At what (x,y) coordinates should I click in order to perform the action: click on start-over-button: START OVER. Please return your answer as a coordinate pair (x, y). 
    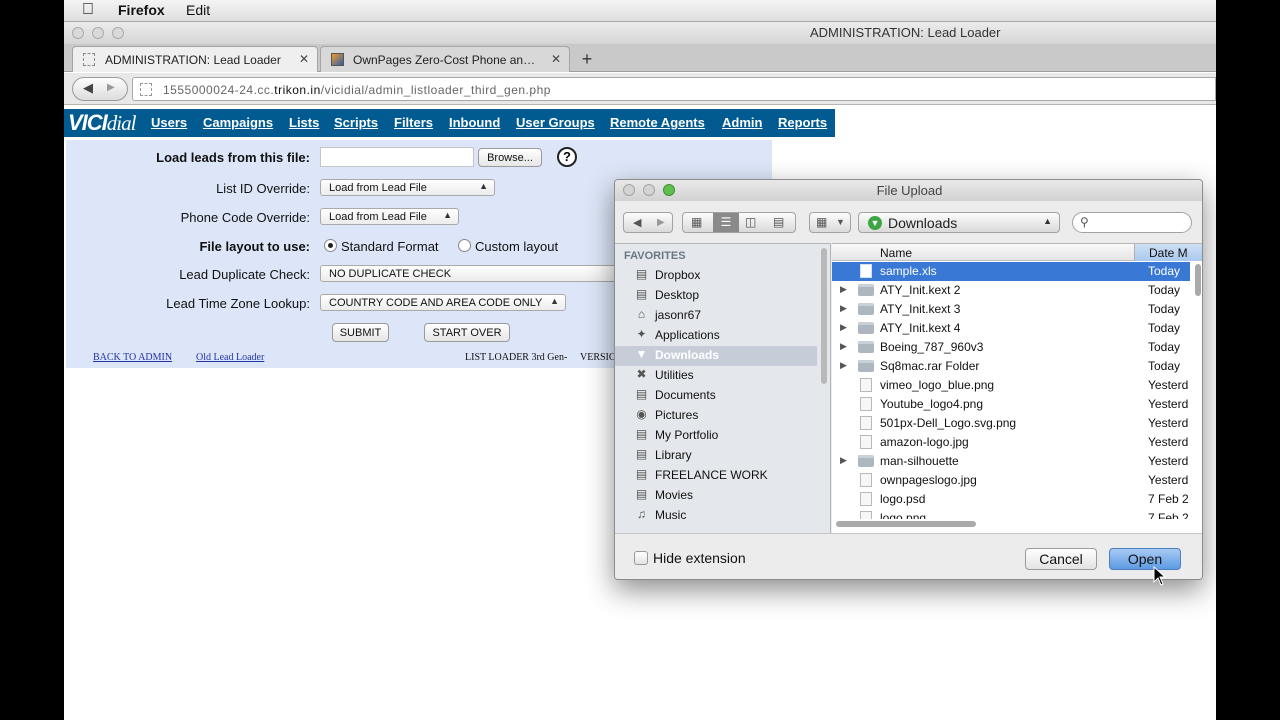
    Looking at the image, I should click on (467, 332).